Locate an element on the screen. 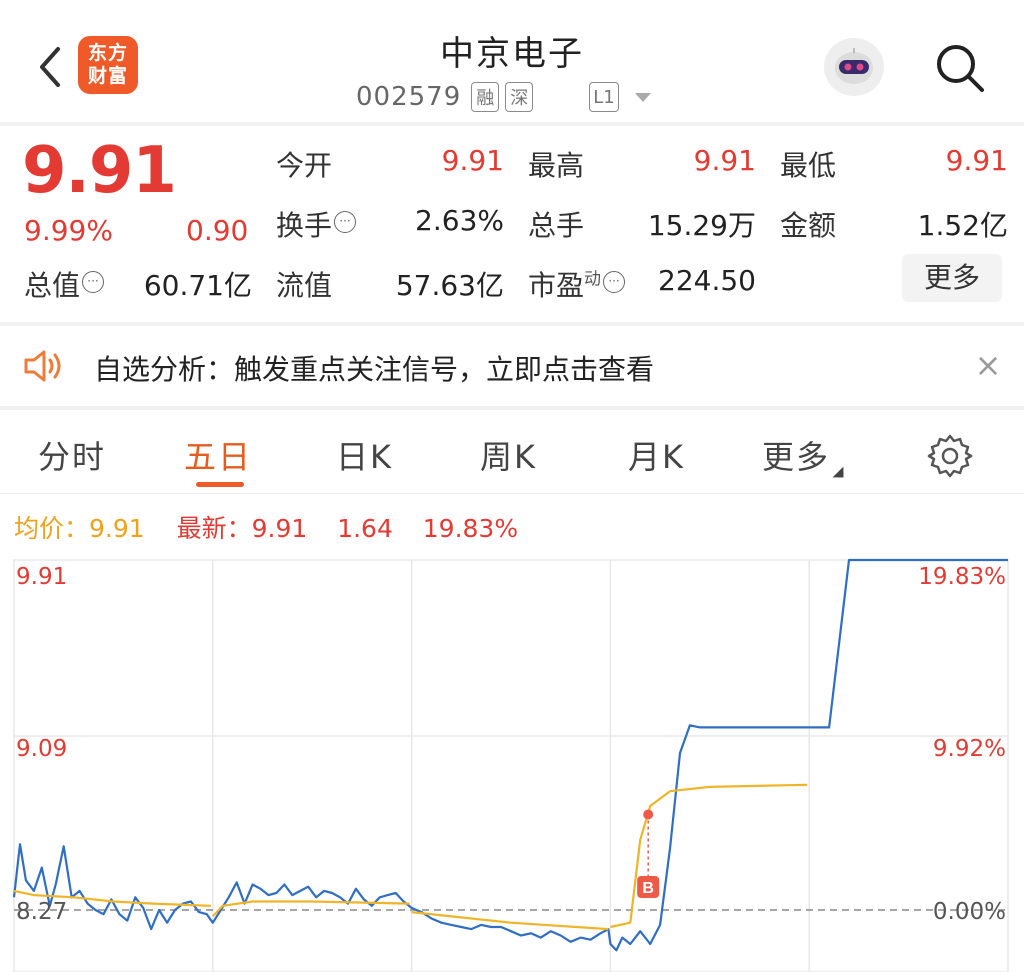  active-tab-indicator is located at coordinates (220, 484).